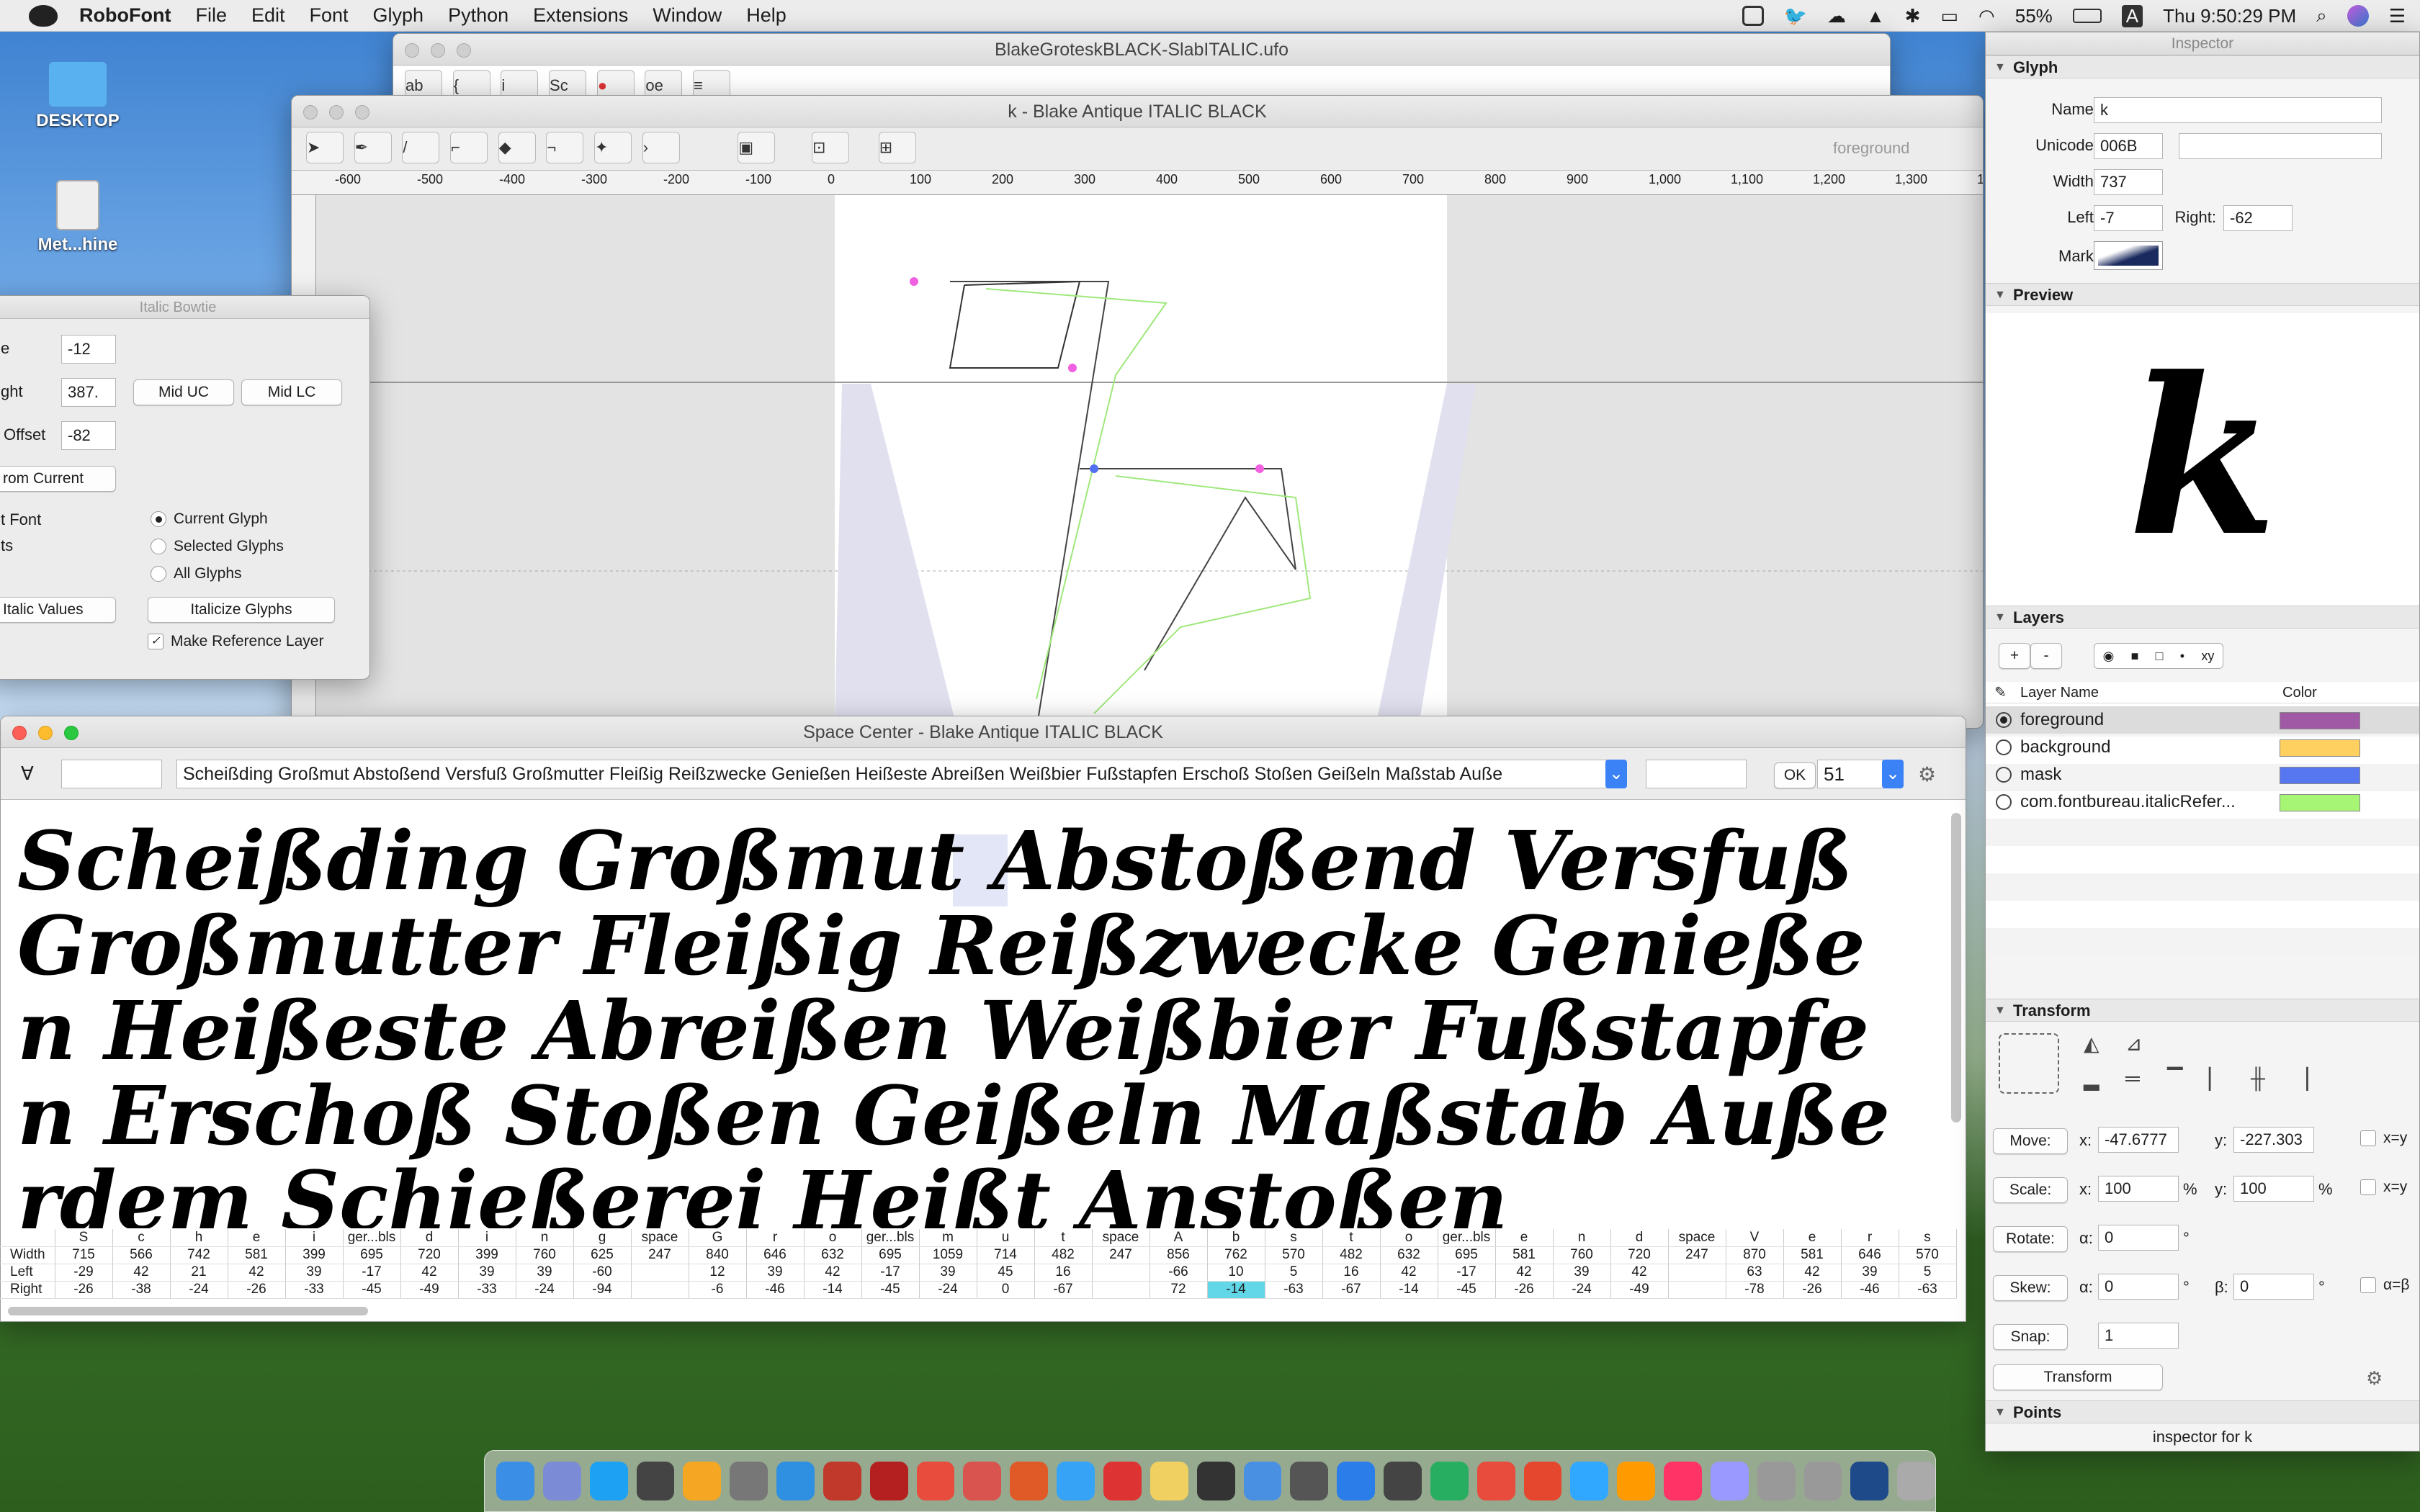  I want to click on battery-icon, so click(2087, 16).